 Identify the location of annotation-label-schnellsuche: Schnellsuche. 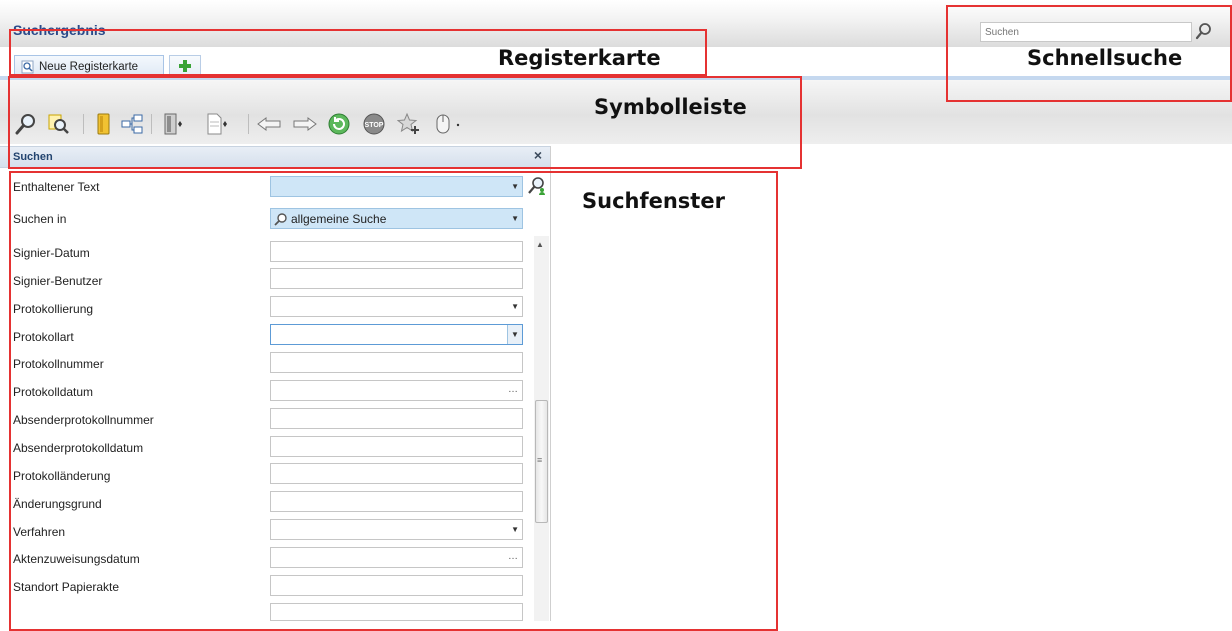
(1105, 58).